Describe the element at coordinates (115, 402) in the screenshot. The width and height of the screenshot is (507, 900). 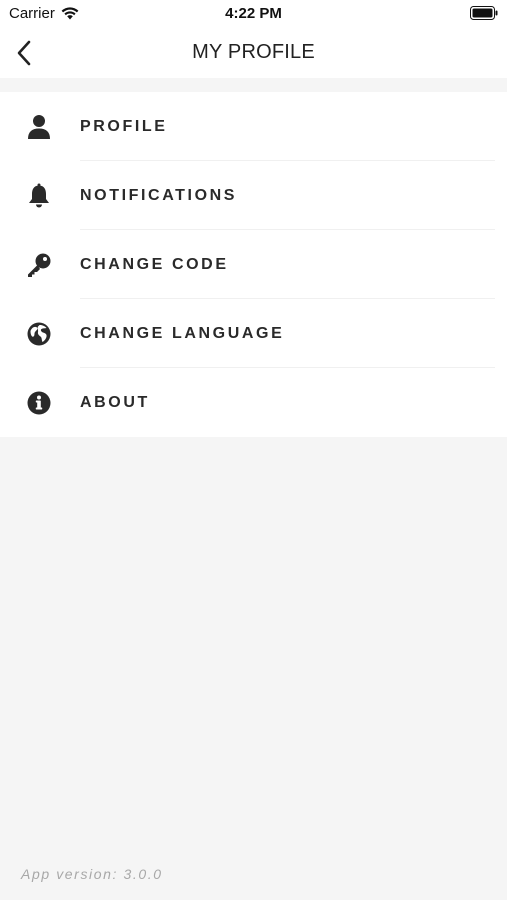
I see `menu-item-label: ABOUT` at that location.